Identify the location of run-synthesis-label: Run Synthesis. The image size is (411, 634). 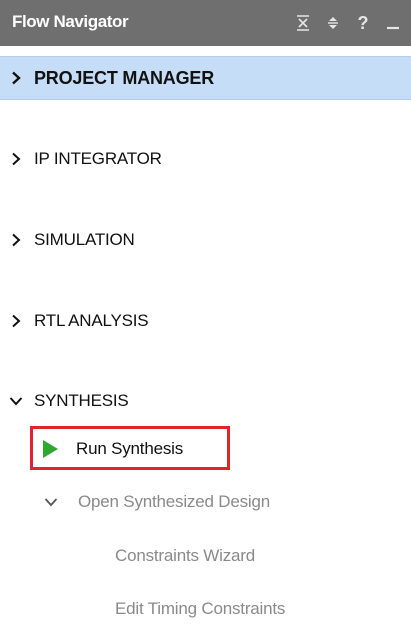
(130, 448).